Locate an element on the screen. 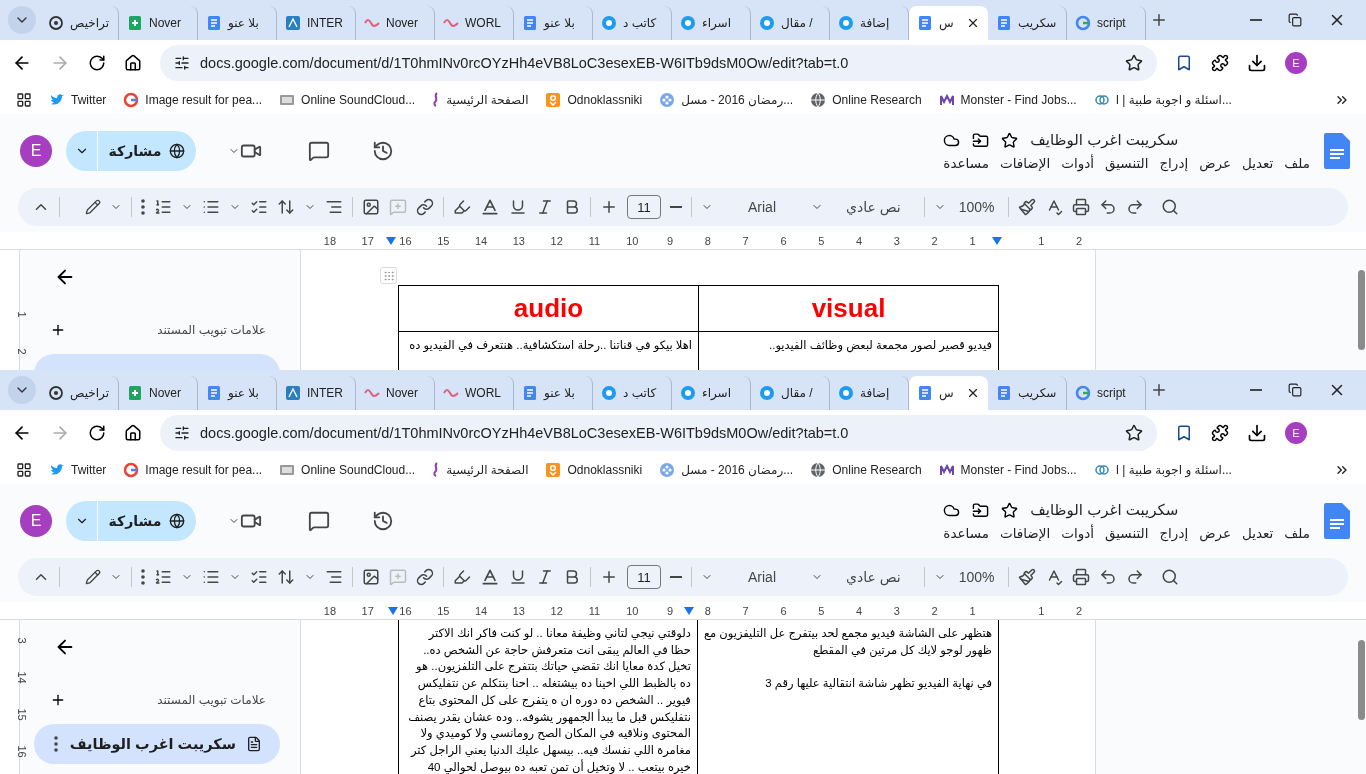 The height and width of the screenshot is (774, 1366). drag-handle is located at coordinates (388, 275).